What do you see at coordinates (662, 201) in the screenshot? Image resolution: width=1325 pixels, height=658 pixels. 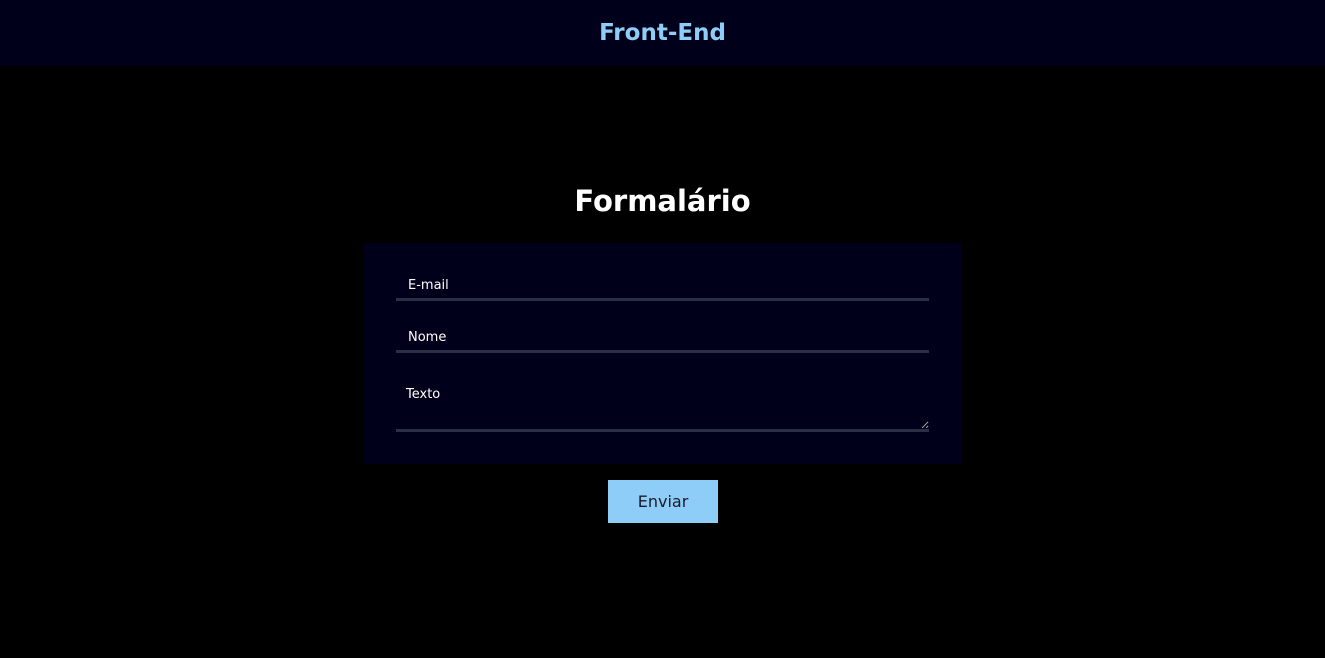 I see `form-title: Formalário` at bounding box center [662, 201].